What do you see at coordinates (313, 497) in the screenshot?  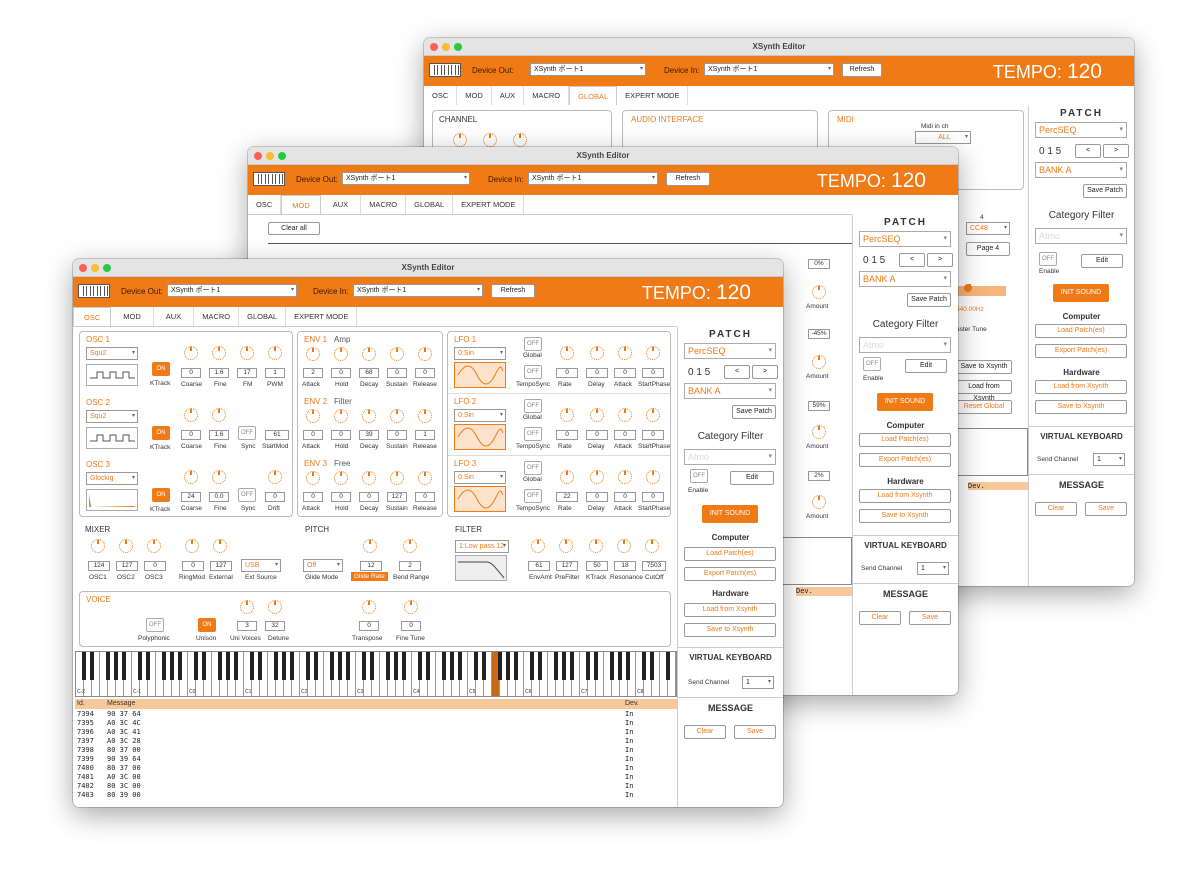 I see `env3-attack-value: 0` at bounding box center [313, 497].